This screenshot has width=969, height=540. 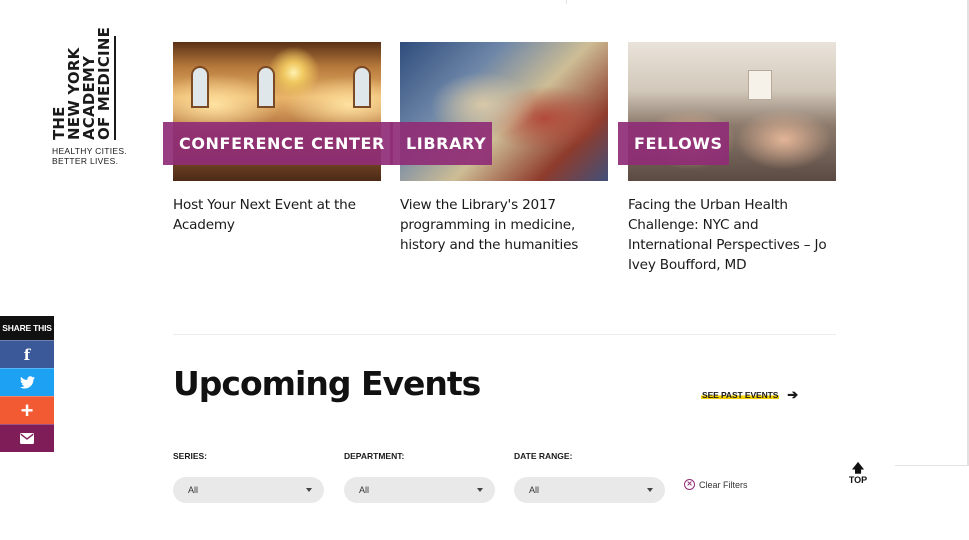 I want to click on clear-filters-label: Clear Filters, so click(x=723, y=484).